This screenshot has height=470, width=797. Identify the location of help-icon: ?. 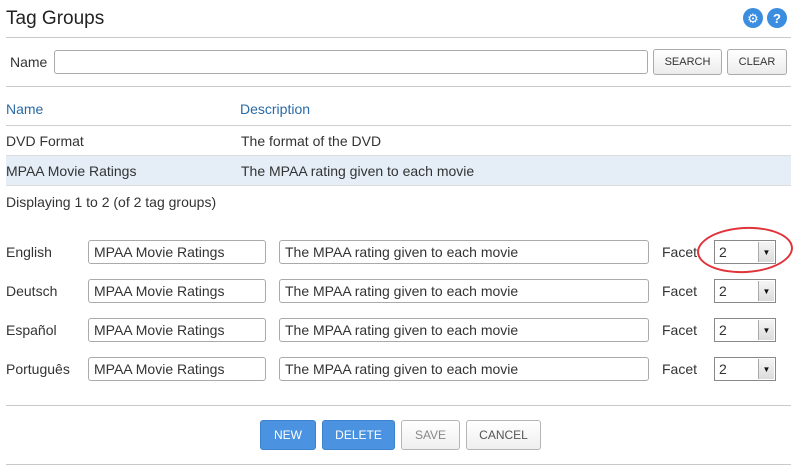
(777, 18).